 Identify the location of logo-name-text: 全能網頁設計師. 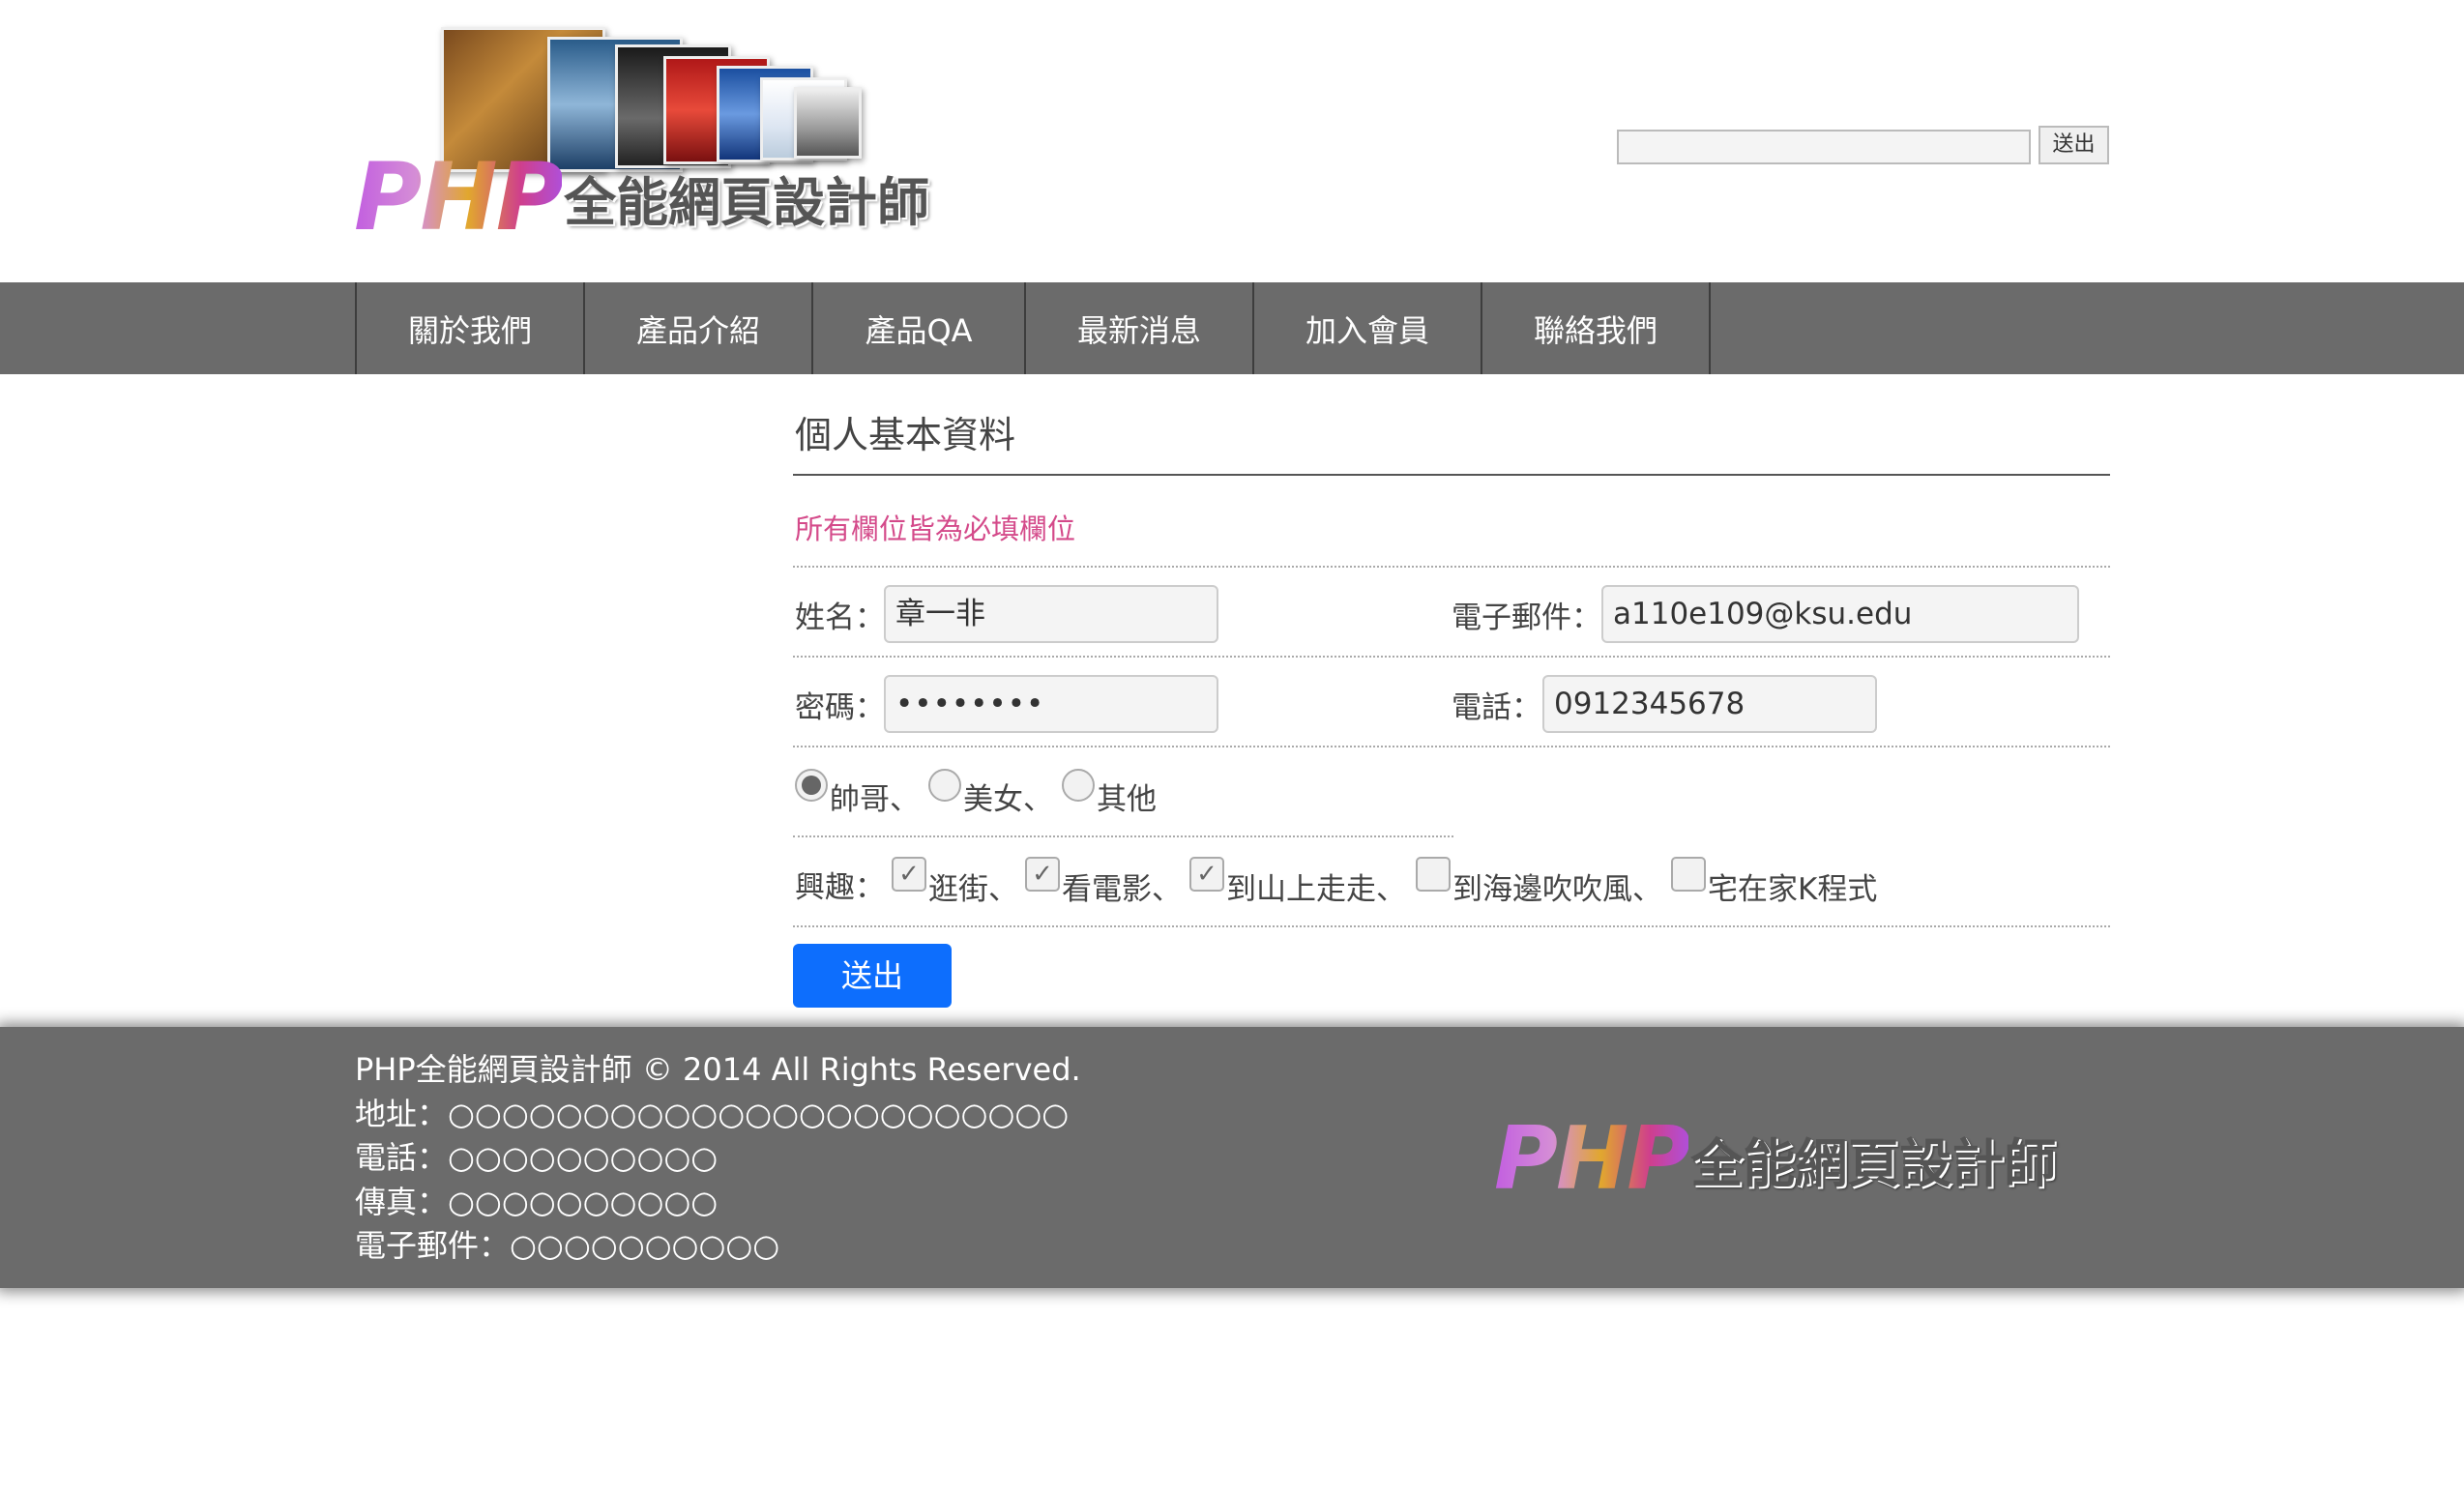
(747, 202).